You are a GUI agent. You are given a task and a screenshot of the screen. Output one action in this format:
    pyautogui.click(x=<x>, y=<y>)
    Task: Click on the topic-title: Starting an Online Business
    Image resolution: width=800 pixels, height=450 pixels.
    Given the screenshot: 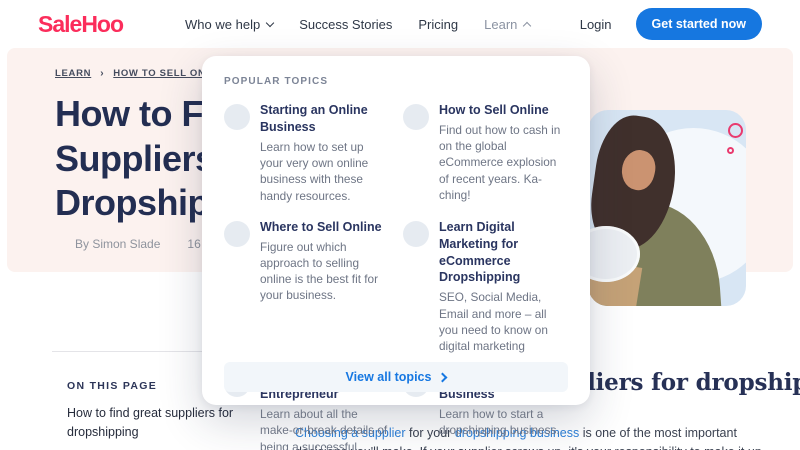 What is the action you would take?
    pyautogui.click(x=314, y=118)
    